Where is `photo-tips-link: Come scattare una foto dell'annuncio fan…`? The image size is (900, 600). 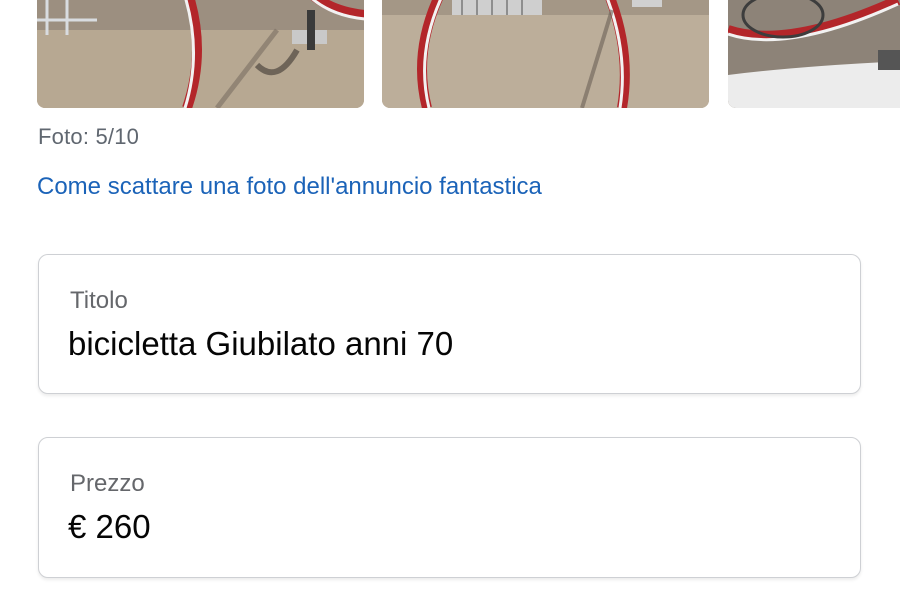
photo-tips-link: Come scattare una foto dell'annuncio fan… is located at coordinates (289, 187).